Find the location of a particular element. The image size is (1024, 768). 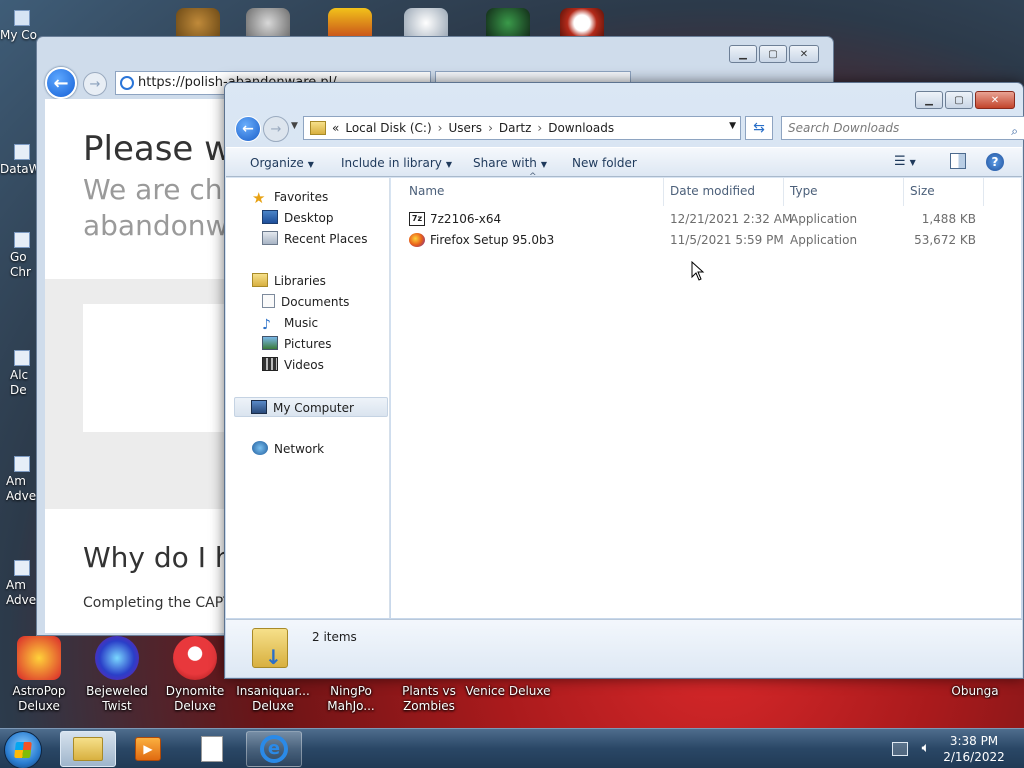

nav-videos: Videos is located at coordinates (293, 365).